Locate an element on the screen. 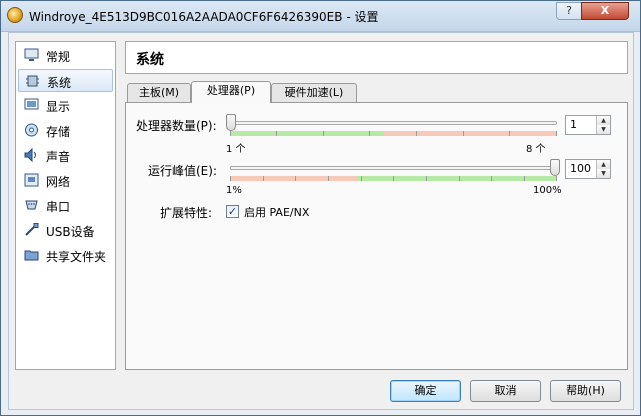 This screenshot has height=416, width=641. folder-icon is located at coordinates (31, 255).